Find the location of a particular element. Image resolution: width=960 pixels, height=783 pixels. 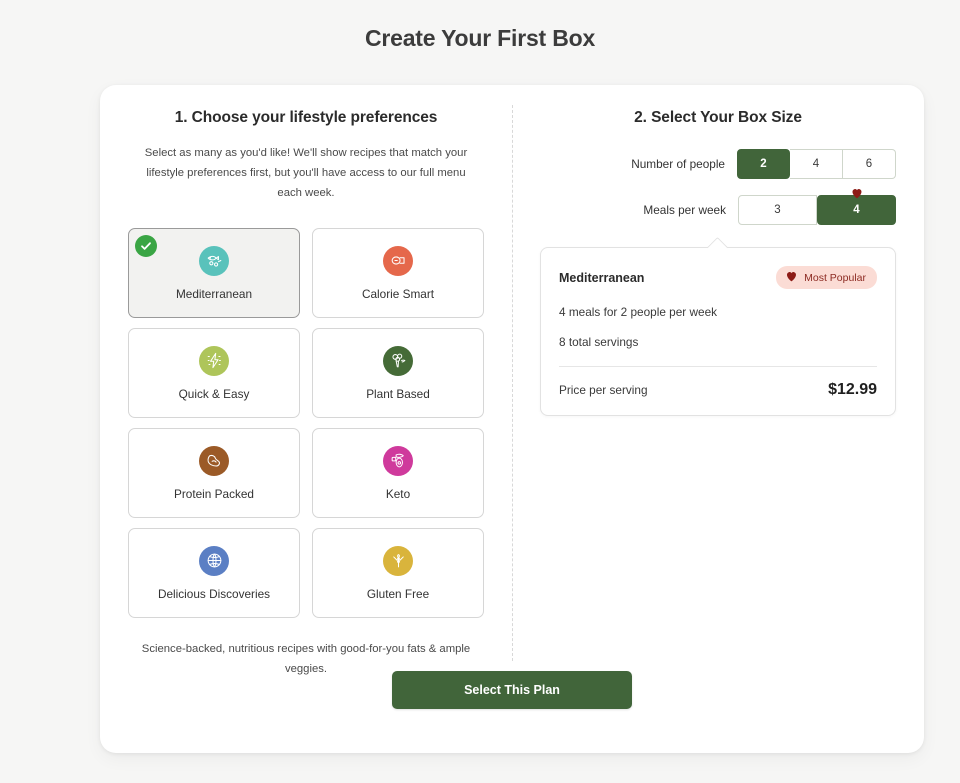

muscle-icon is located at coordinates (214, 460).